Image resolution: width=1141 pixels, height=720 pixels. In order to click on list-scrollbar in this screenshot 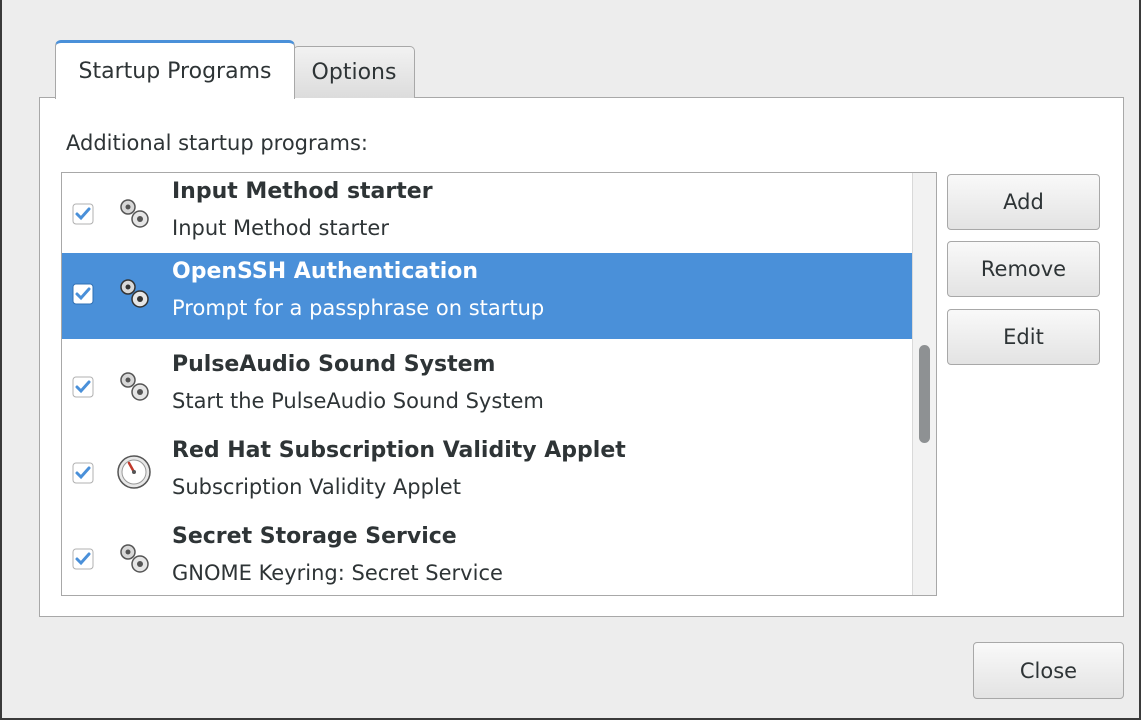, I will do `click(924, 384)`.